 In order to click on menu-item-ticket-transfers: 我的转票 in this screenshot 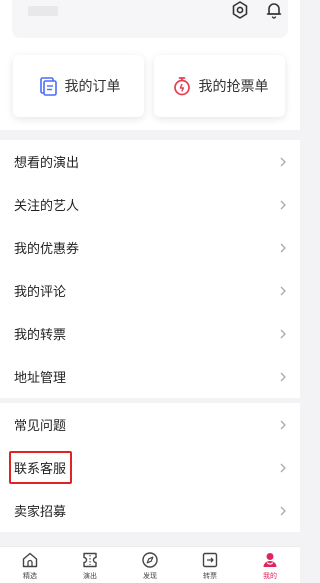, I will do `click(150, 333)`.